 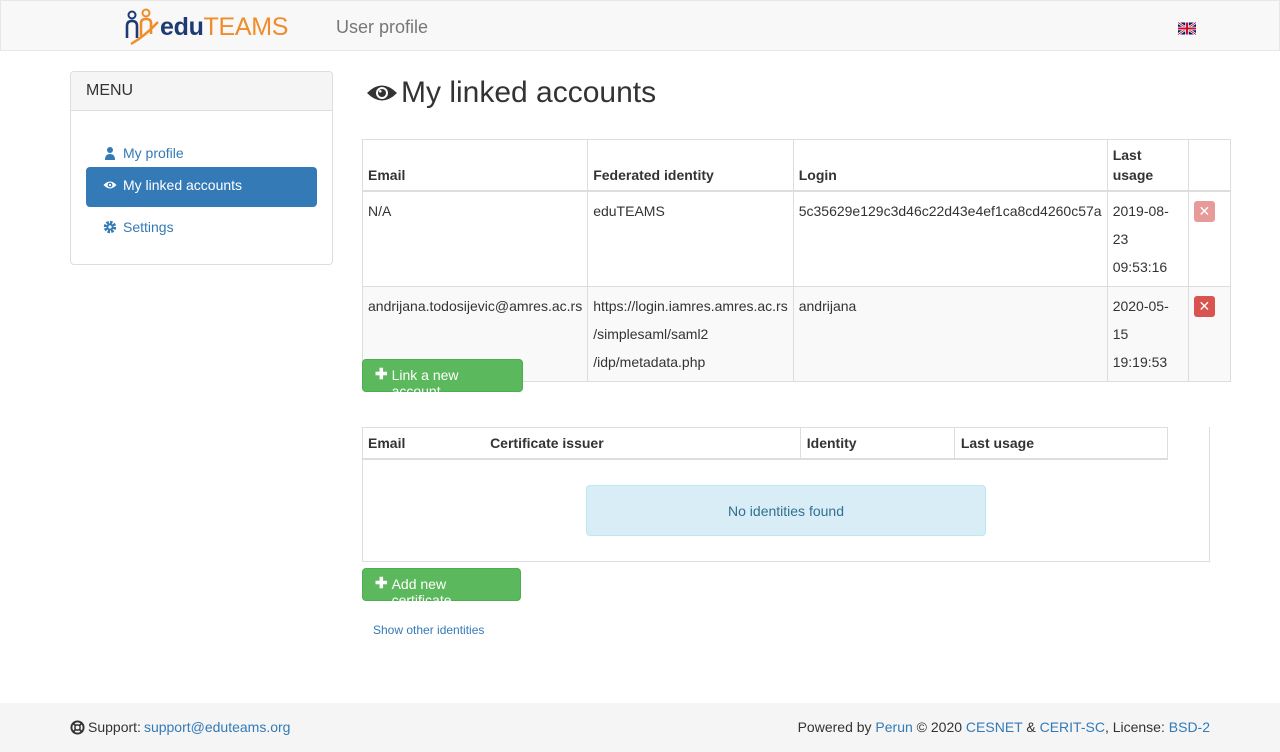 What do you see at coordinates (148, 227) in the screenshot?
I see `sidebar-item-label: Settings` at bounding box center [148, 227].